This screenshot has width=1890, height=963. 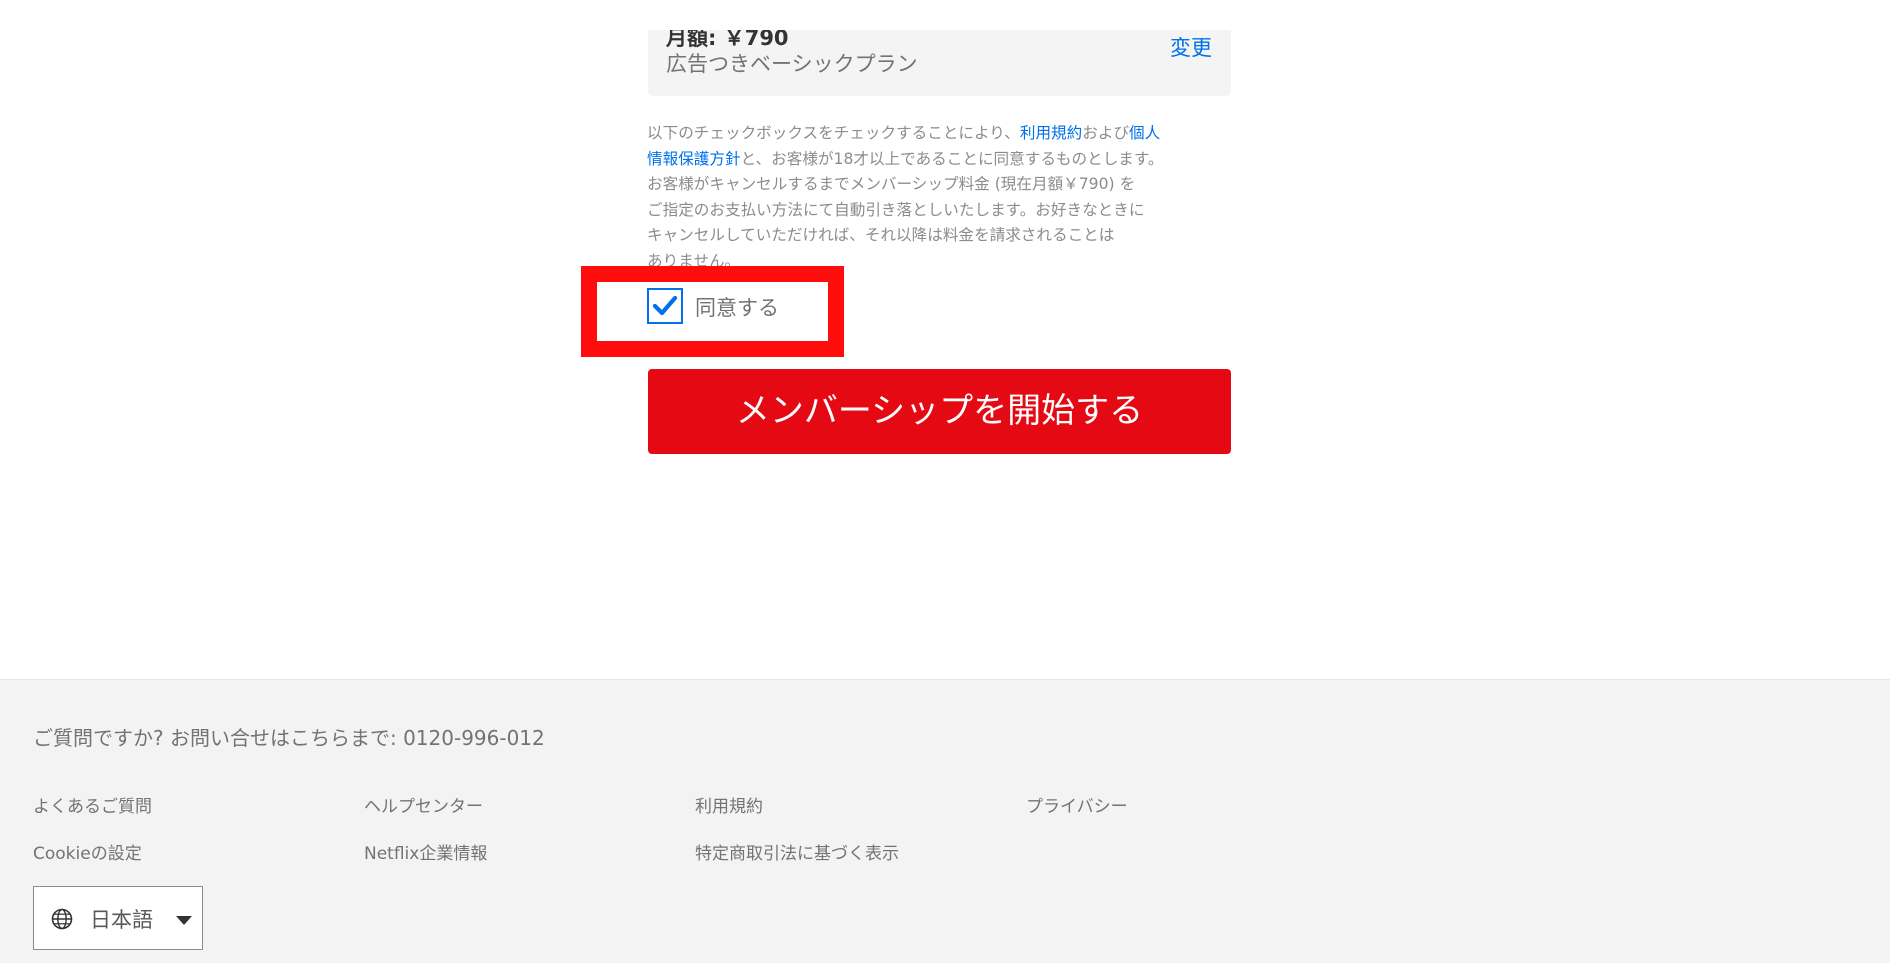 I want to click on language-select: 日本語, so click(x=118, y=918).